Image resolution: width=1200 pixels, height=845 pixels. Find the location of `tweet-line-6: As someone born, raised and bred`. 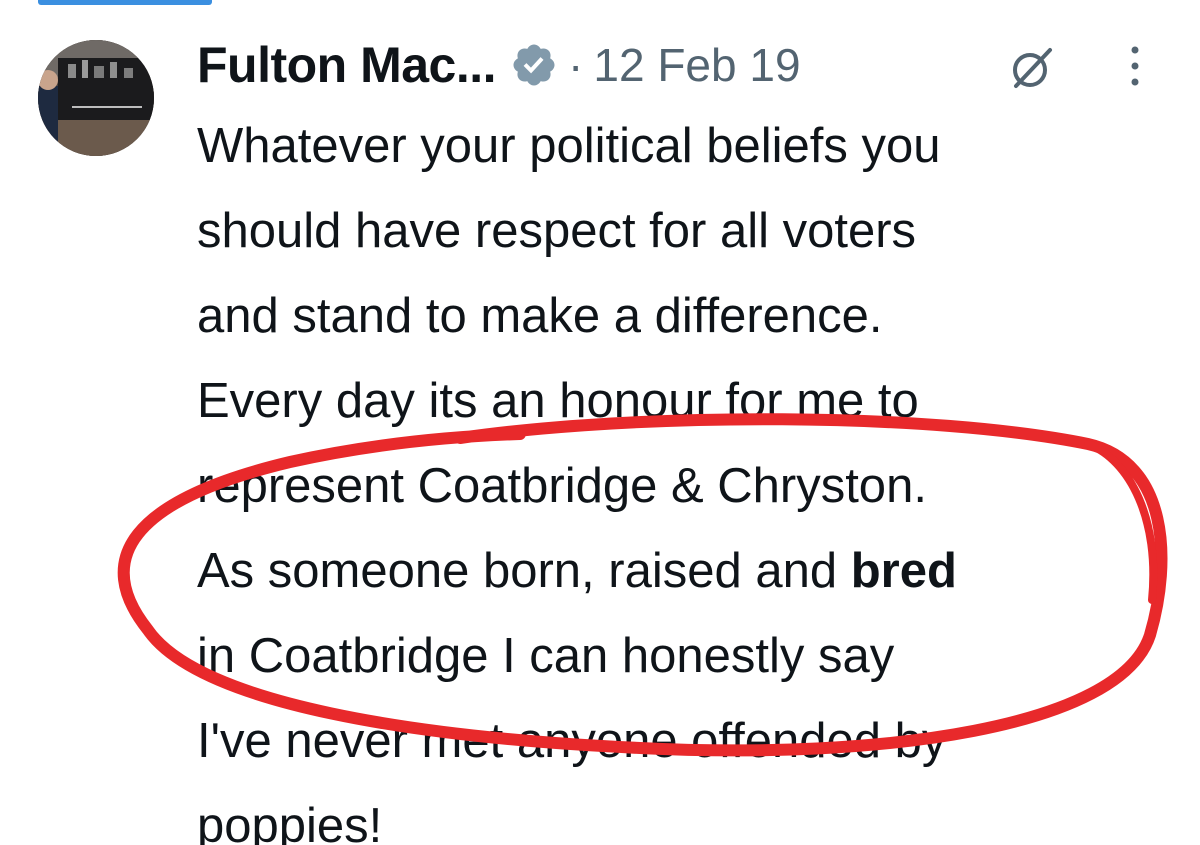

tweet-line-6: As someone born, raised and bred is located at coordinates (692, 571).